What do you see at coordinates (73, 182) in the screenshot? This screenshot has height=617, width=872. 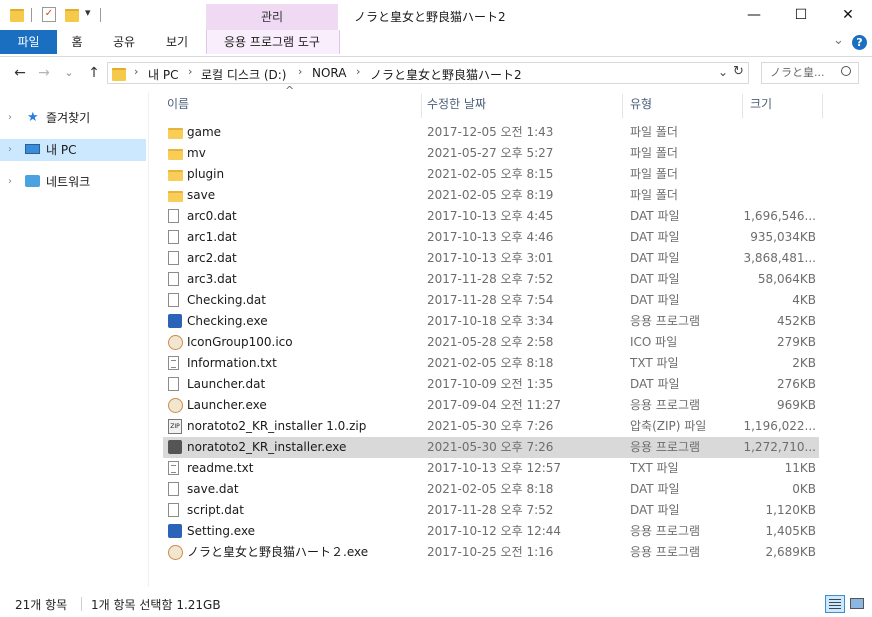 I see `nav-item-network: › 네트워크` at bounding box center [73, 182].